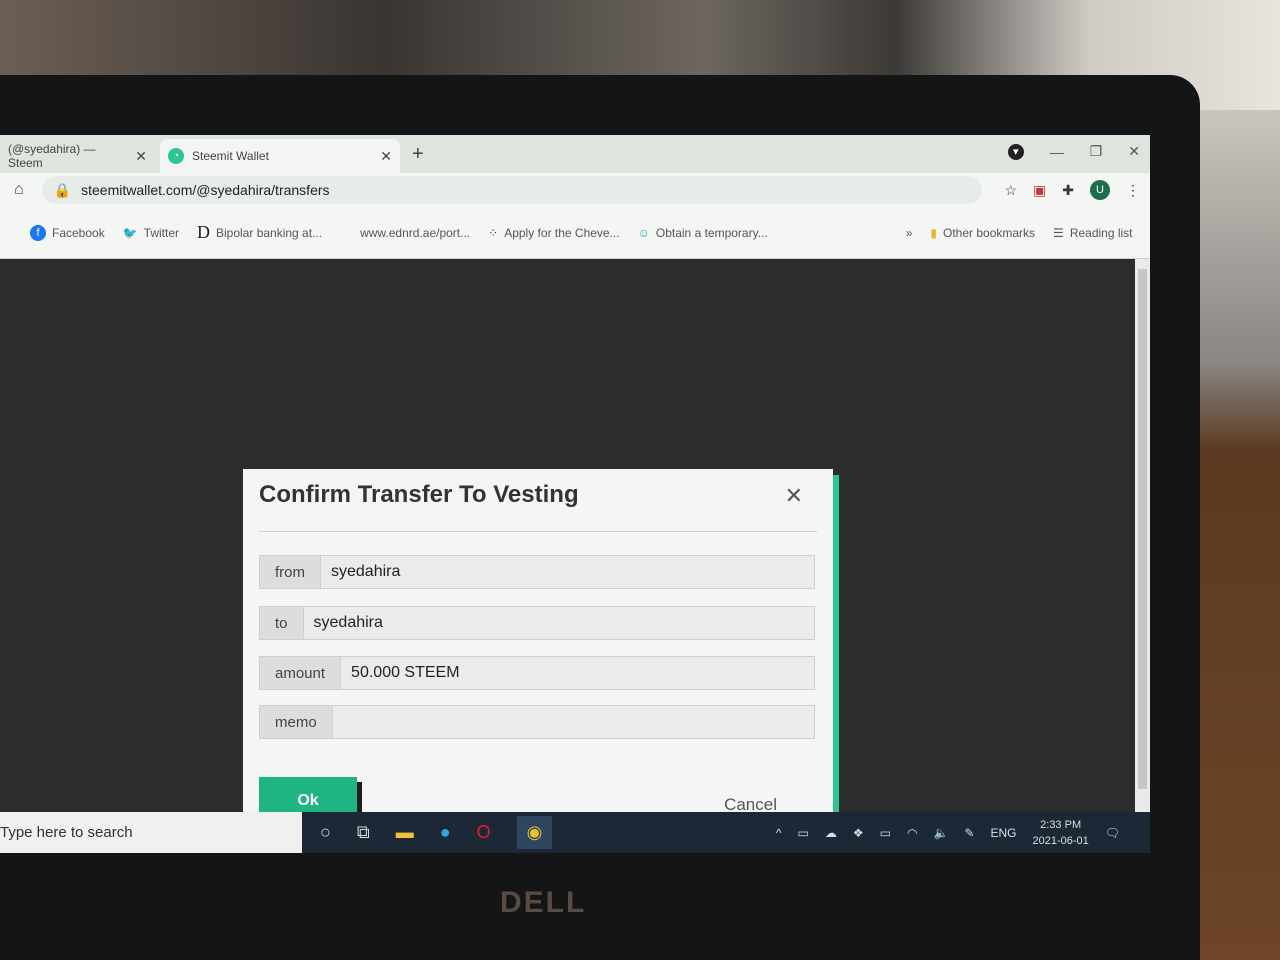 This screenshot has width=1280, height=960. What do you see at coordinates (282, 623) in the screenshot?
I see `field-label: to` at bounding box center [282, 623].